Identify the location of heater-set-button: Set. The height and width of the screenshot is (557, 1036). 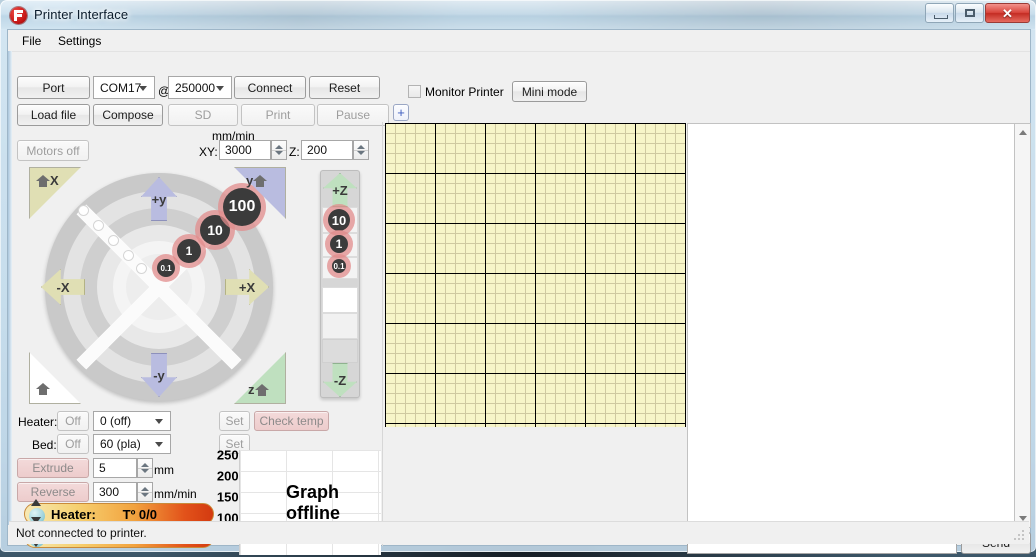
(234, 421).